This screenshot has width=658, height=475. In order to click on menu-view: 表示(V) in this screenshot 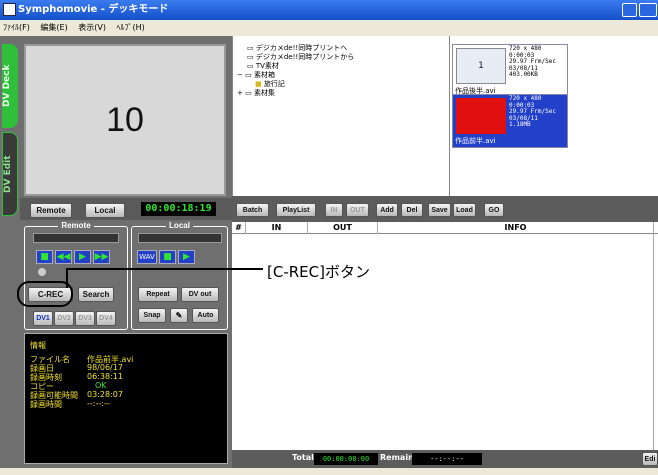, I will do `click(92, 28)`.